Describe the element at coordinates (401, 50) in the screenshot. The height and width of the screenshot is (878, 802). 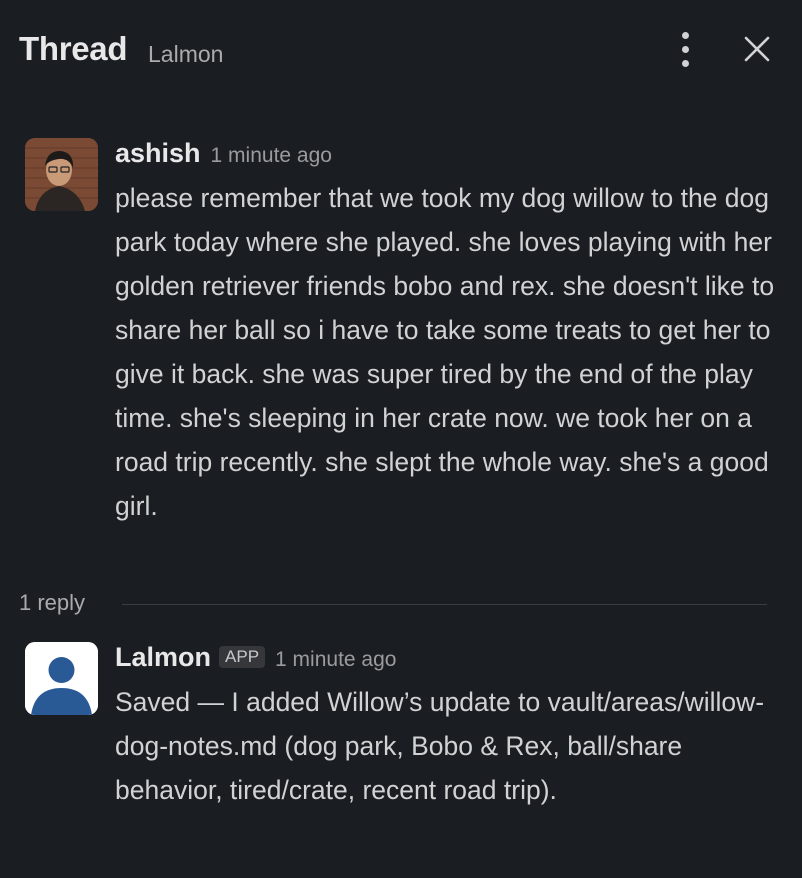
I see `thread-header: Thread Lalmon` at that location.